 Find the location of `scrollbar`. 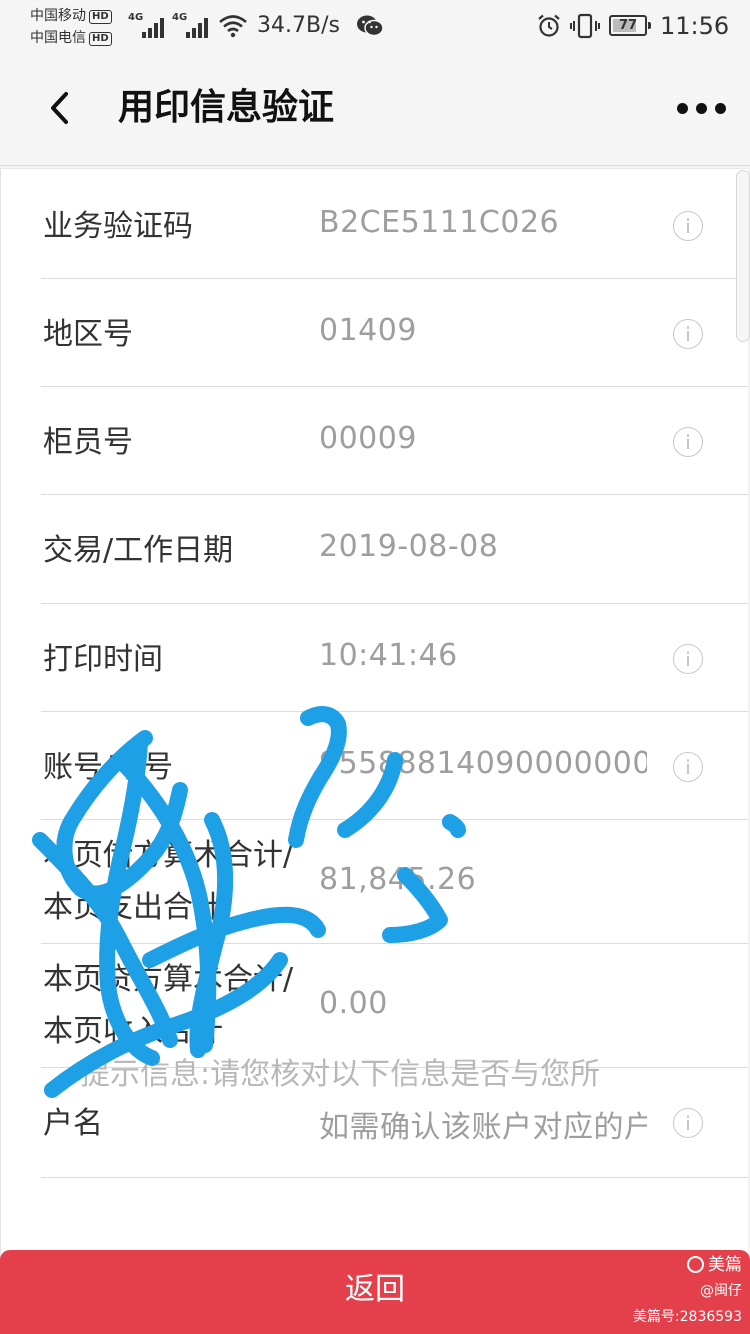

scrollbar is located at coordinates (743, 256).